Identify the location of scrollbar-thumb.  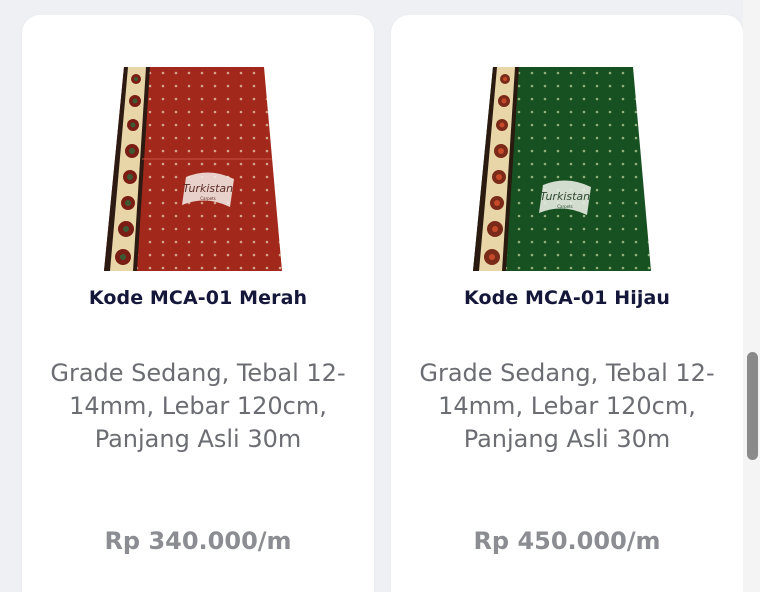
(752, 406).